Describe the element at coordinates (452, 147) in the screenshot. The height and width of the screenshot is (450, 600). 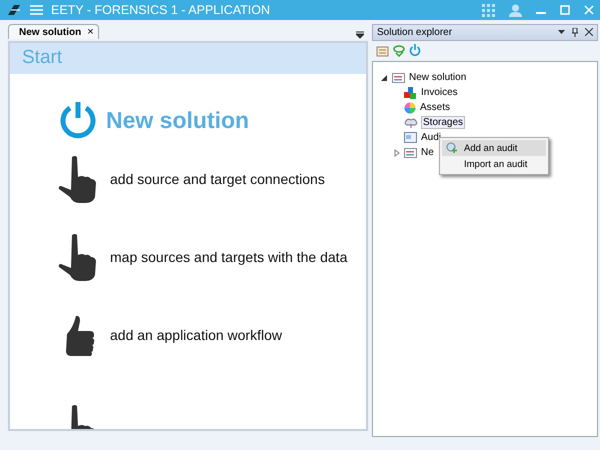
I see `add-audit-icon` at that location.